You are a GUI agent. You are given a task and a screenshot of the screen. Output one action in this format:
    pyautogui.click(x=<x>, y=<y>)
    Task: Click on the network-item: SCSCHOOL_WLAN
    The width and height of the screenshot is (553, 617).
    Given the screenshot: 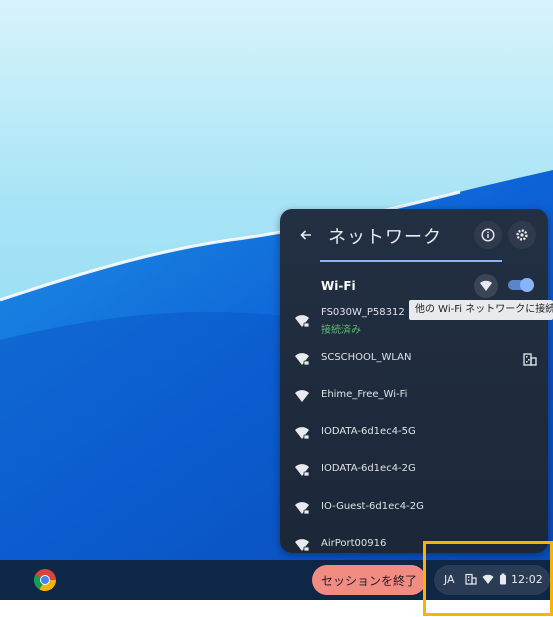 What is the action you would take?
    pyautogui.click(x=414, y=359)
    